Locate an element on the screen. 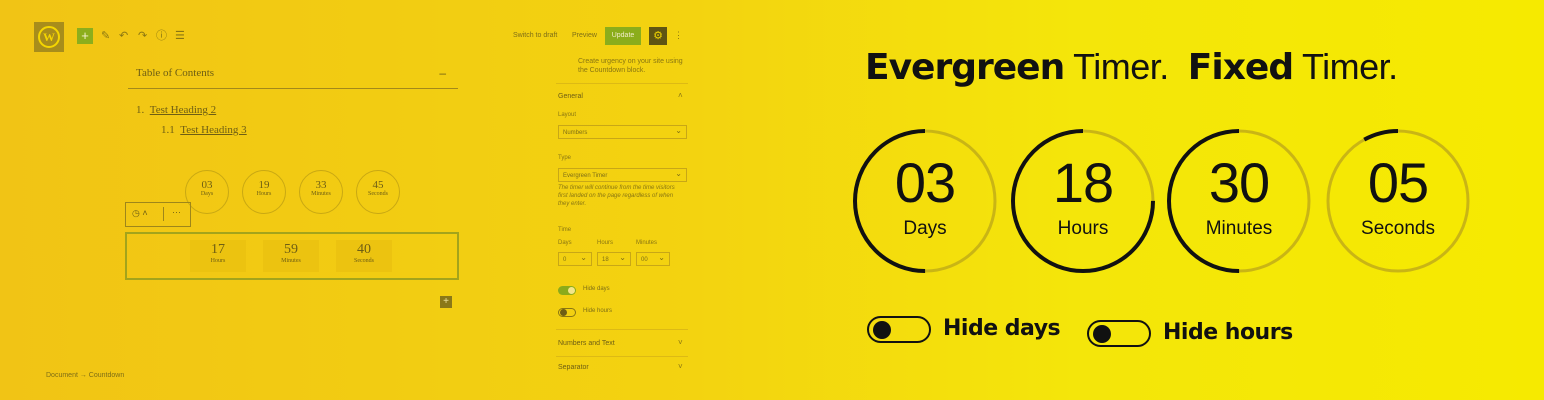  list-view-icon: ☰ is located at coordinates (180, 36).